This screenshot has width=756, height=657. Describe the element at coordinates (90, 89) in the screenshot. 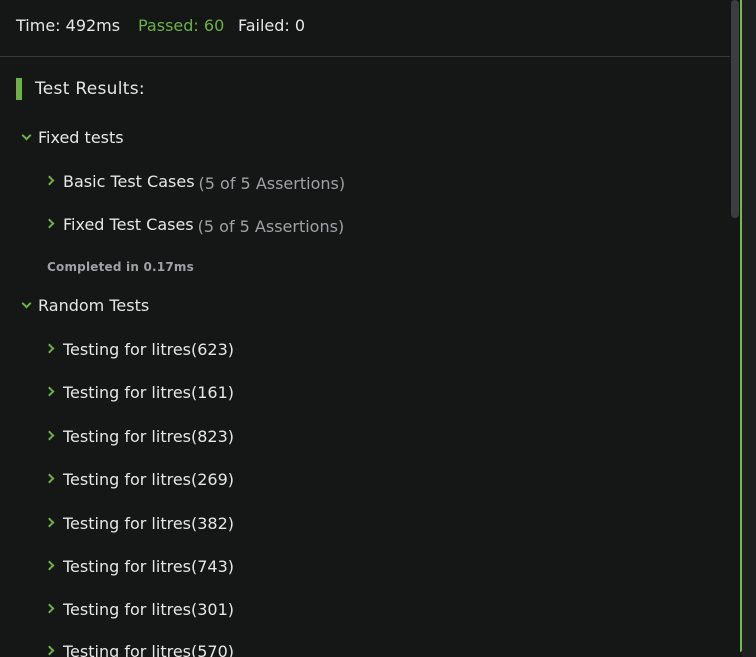

I see `test-results-title: Test Results:` at that location.